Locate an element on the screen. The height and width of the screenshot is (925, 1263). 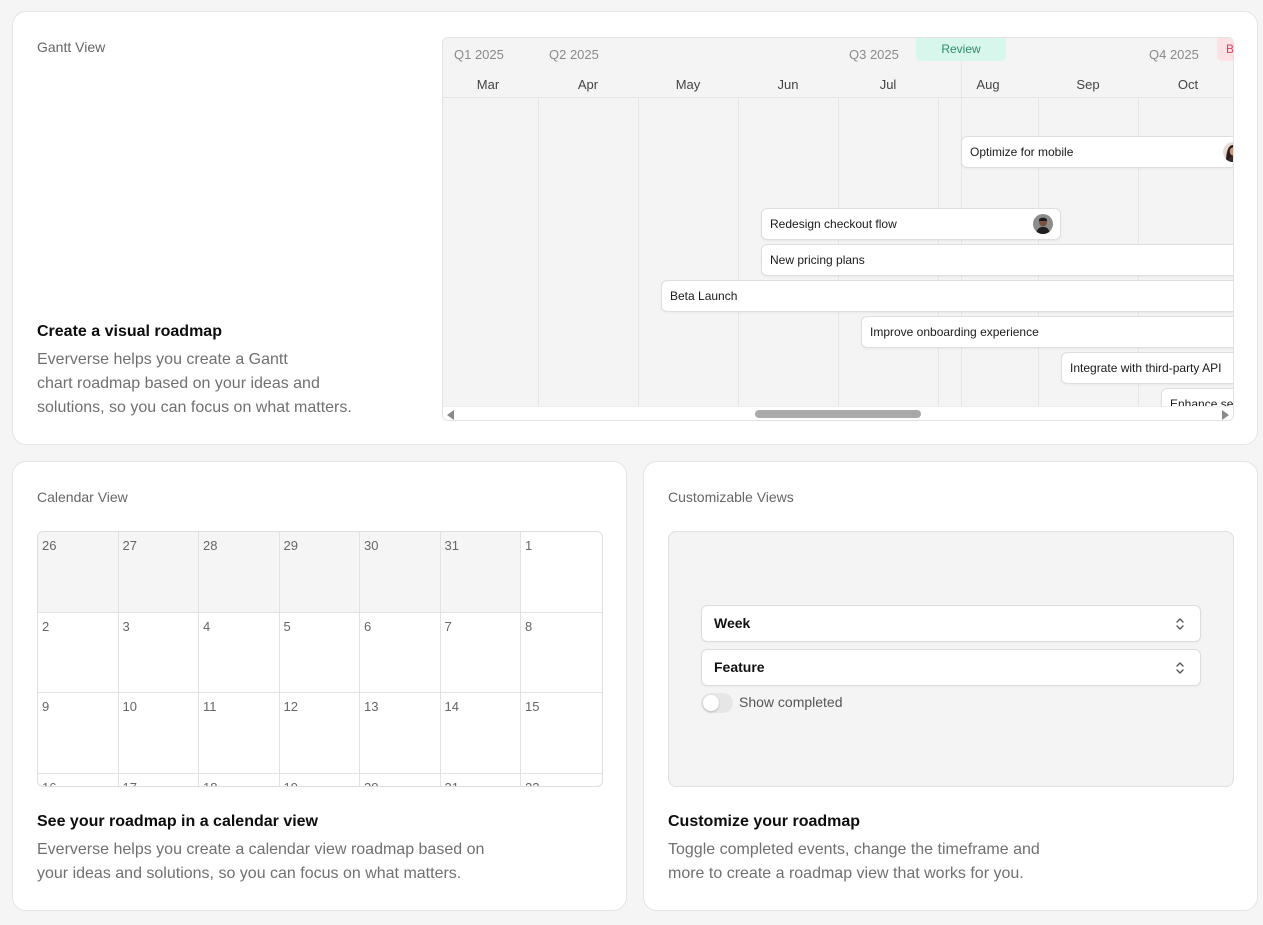
month-label: Mar is located at coordinates (488, 84).